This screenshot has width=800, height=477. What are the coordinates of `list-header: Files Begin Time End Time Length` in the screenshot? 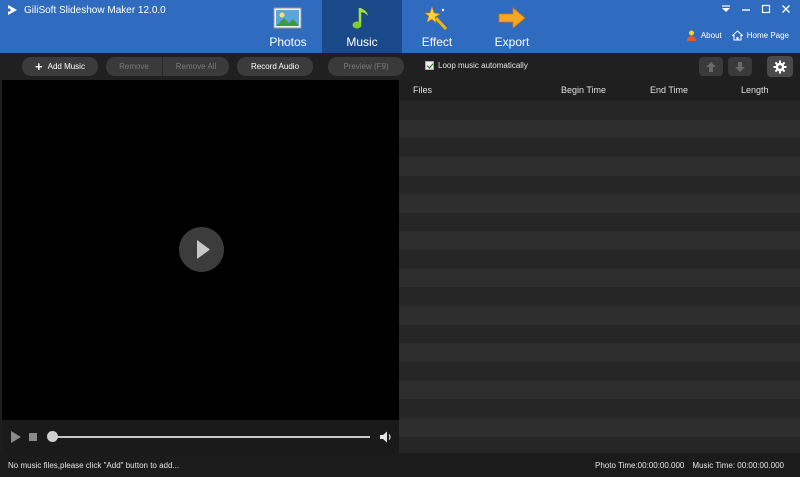 It's located at (599, 90).